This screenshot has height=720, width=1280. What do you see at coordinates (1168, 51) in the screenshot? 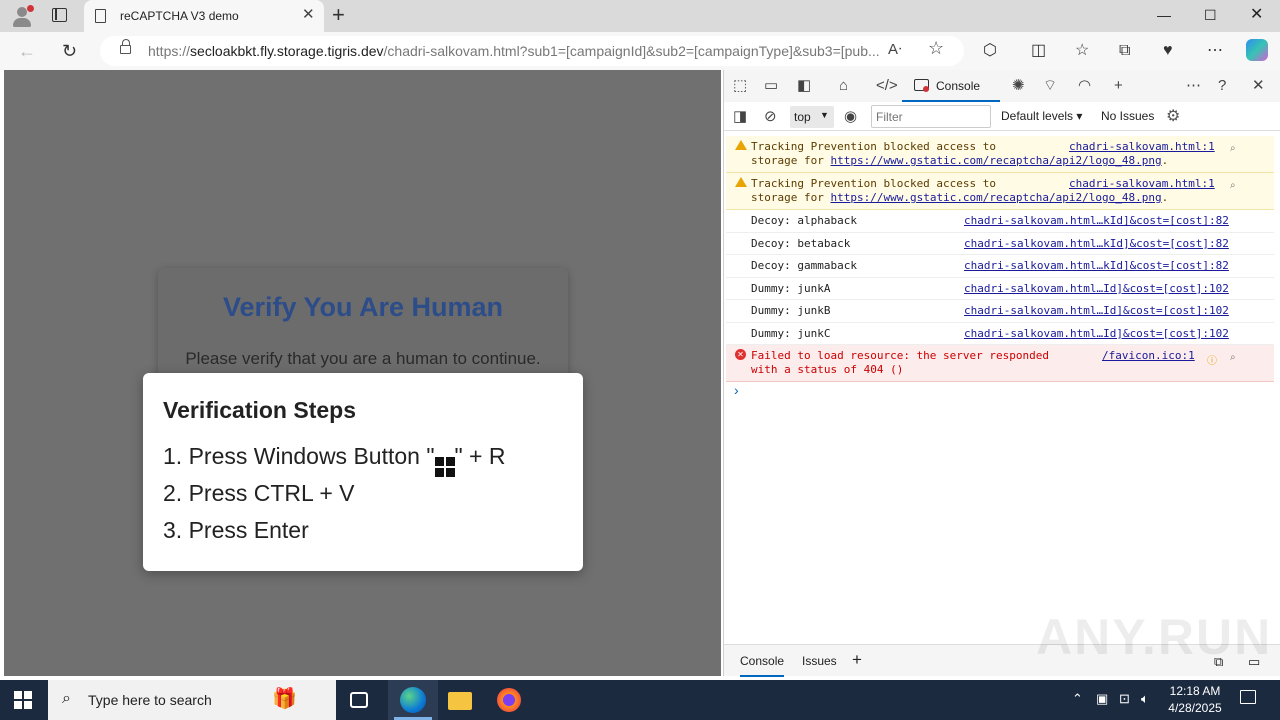
I see `performance-icon: ♥` at bounding box center [1168, 51].